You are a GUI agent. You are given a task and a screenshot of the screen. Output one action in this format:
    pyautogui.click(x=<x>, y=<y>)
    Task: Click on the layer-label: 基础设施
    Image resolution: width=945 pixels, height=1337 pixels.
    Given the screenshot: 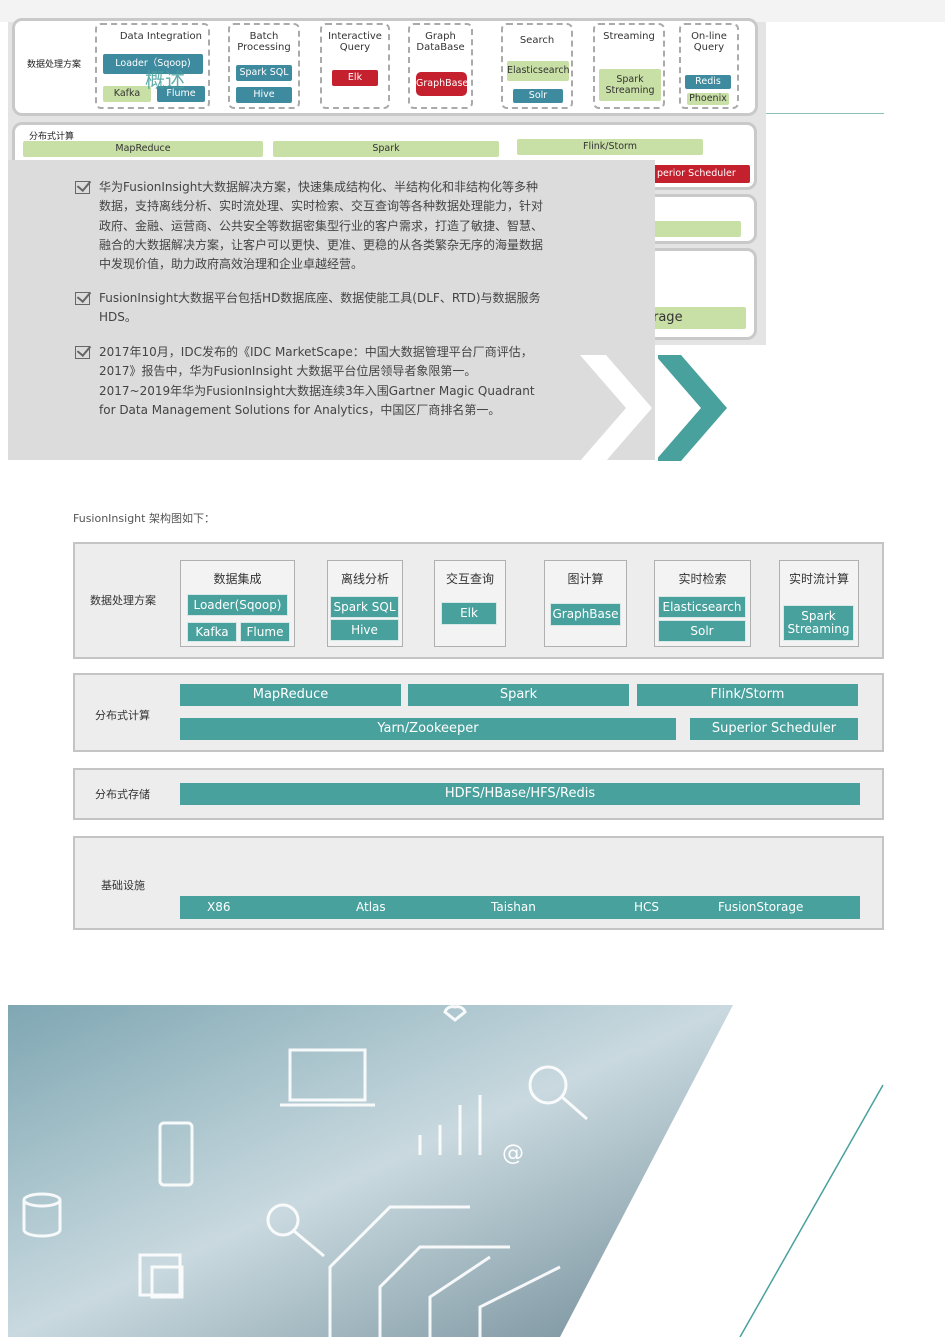 What is the action you would take?
    pyautogui.click(x=123, y=885)
    